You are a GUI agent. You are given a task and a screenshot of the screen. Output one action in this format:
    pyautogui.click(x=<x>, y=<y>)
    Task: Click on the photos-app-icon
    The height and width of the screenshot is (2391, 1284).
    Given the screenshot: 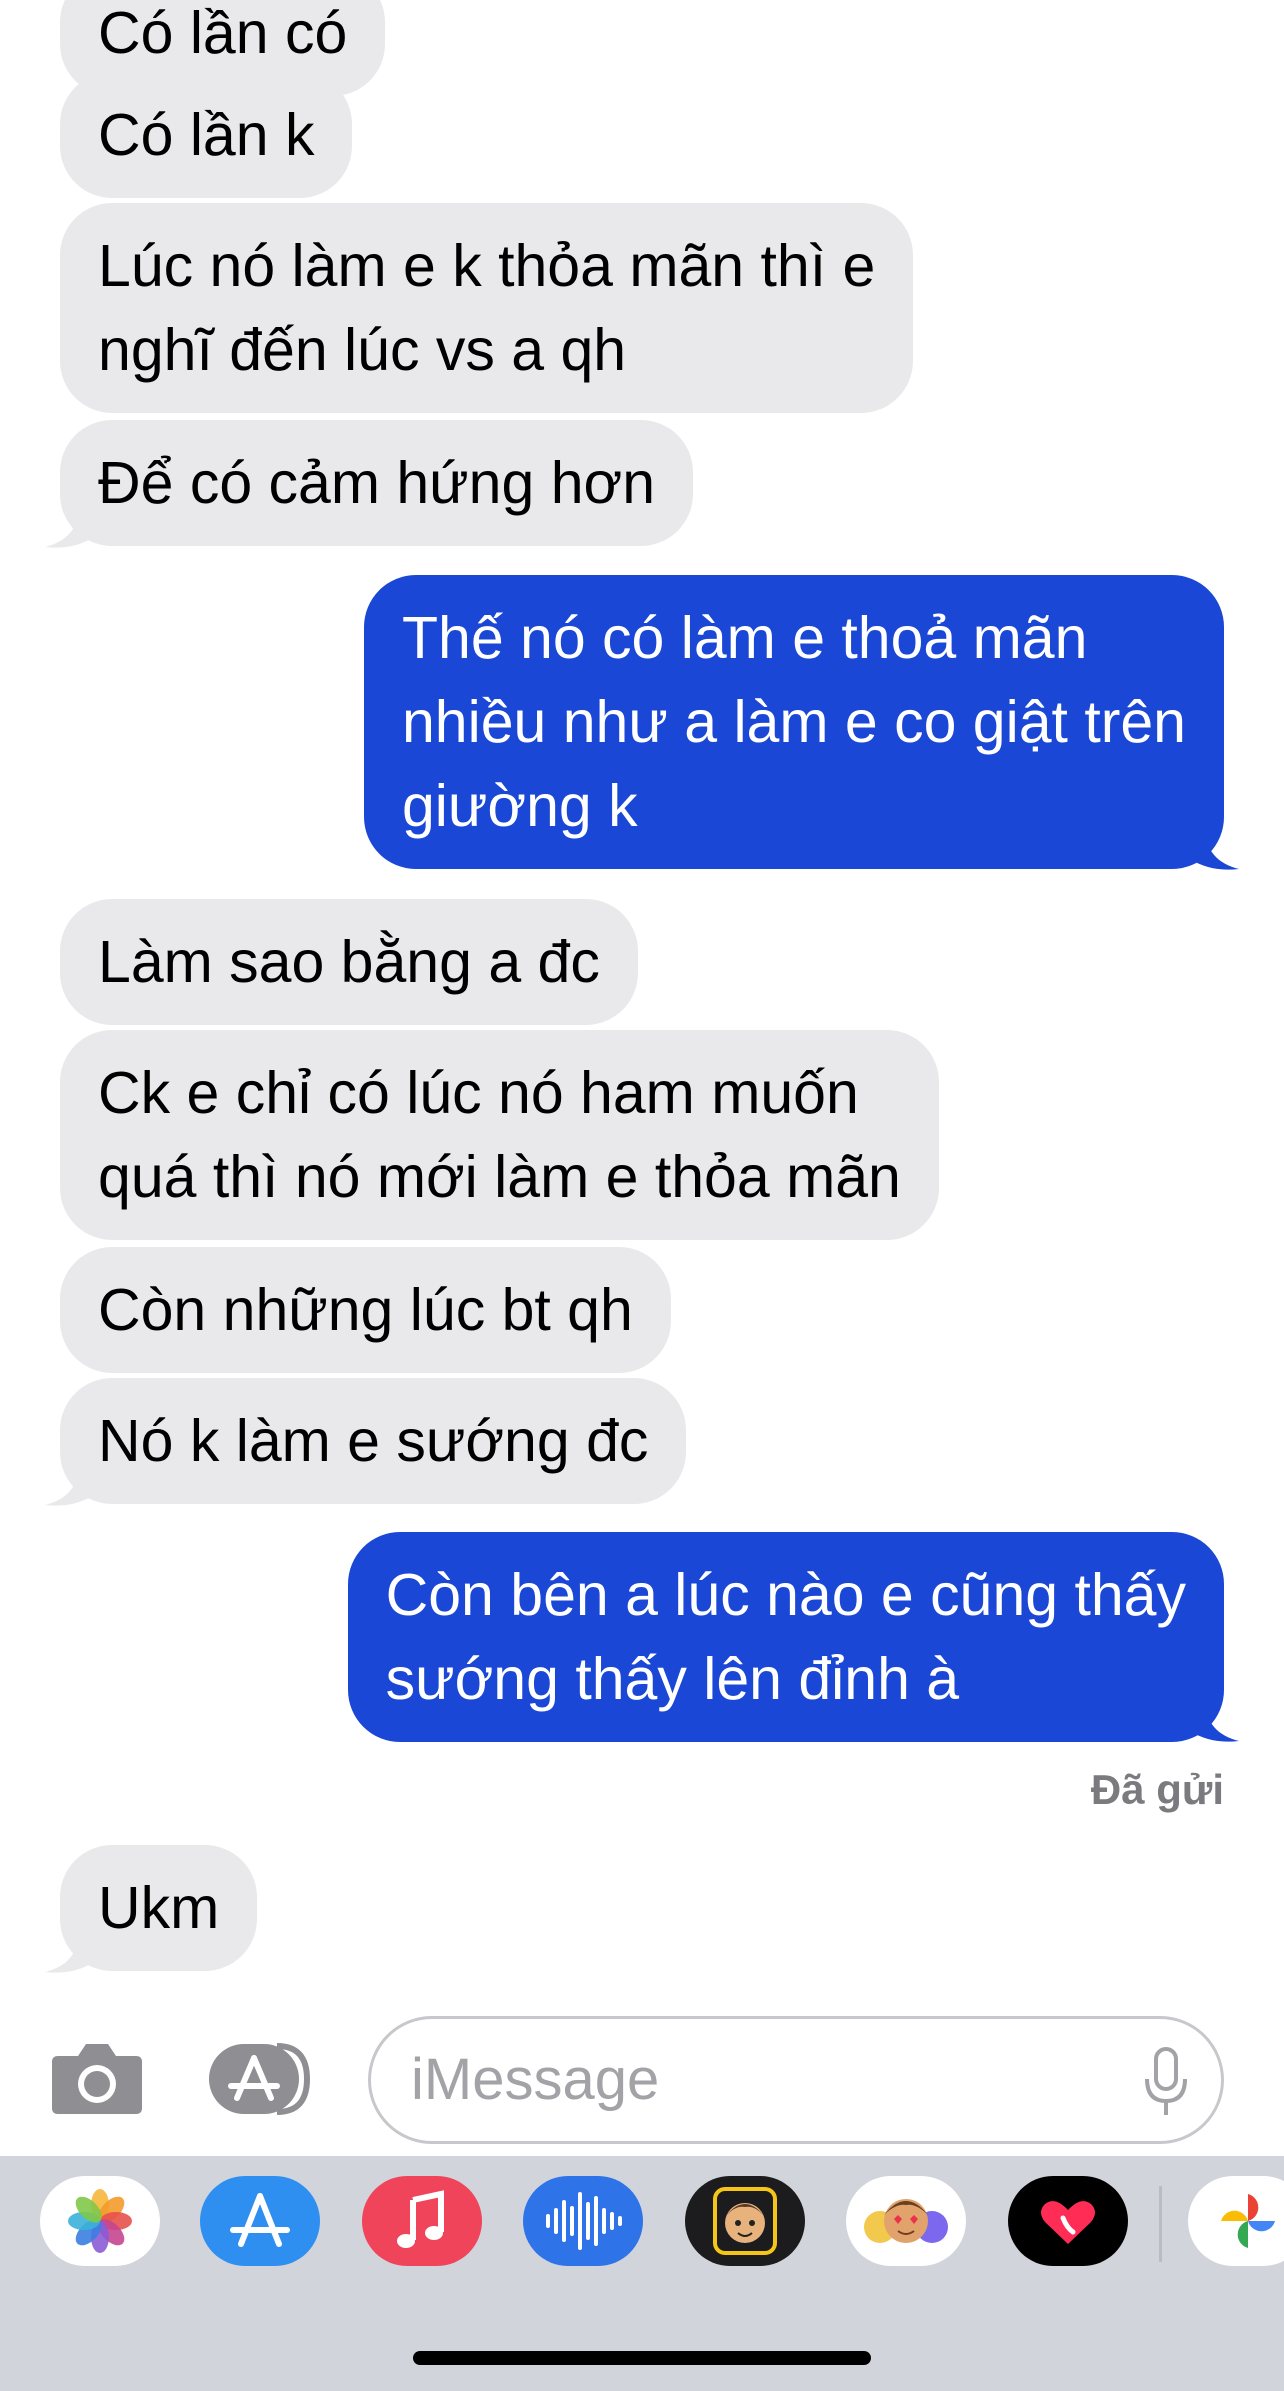 What is the action you would take?
    pyautogui.click(x=100, y=2221)
    